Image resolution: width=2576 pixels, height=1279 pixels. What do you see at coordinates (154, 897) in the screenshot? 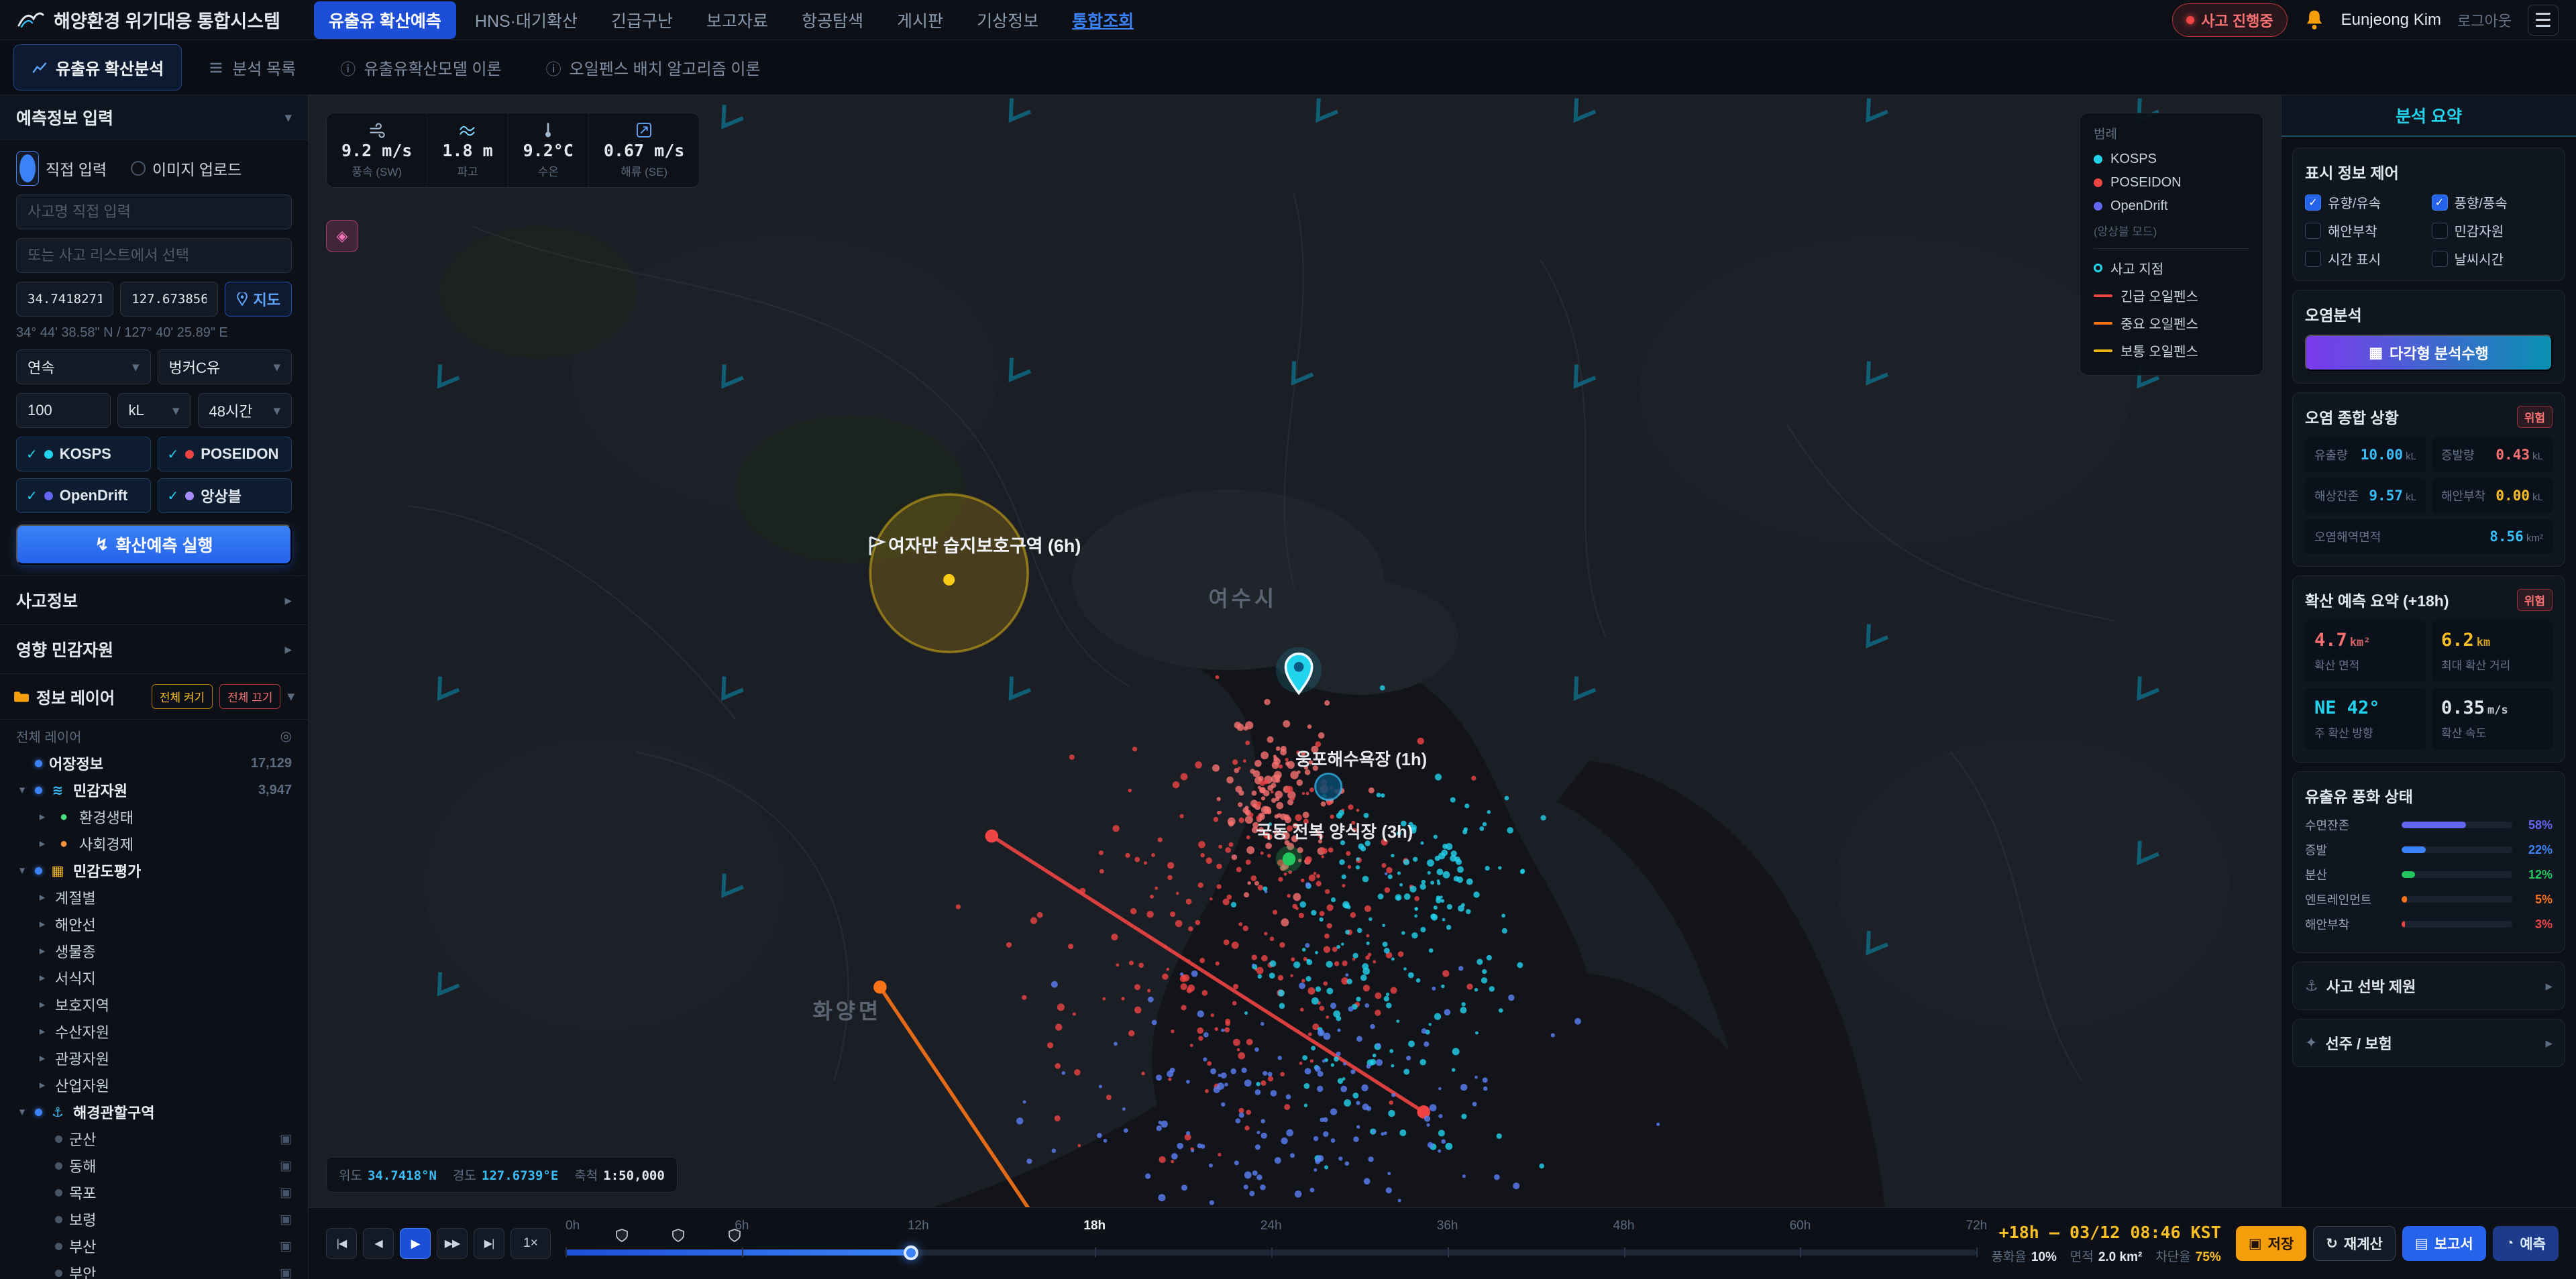
I see `layer-item: ▸ 계절별` at bounding box center [154, 897].